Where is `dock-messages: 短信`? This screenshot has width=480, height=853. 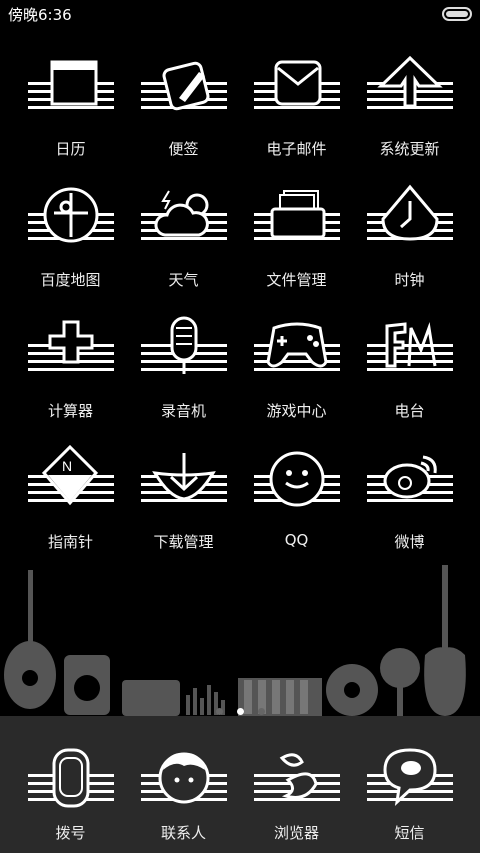 dock-messages: 短信 is located at coordinates (409, 784).